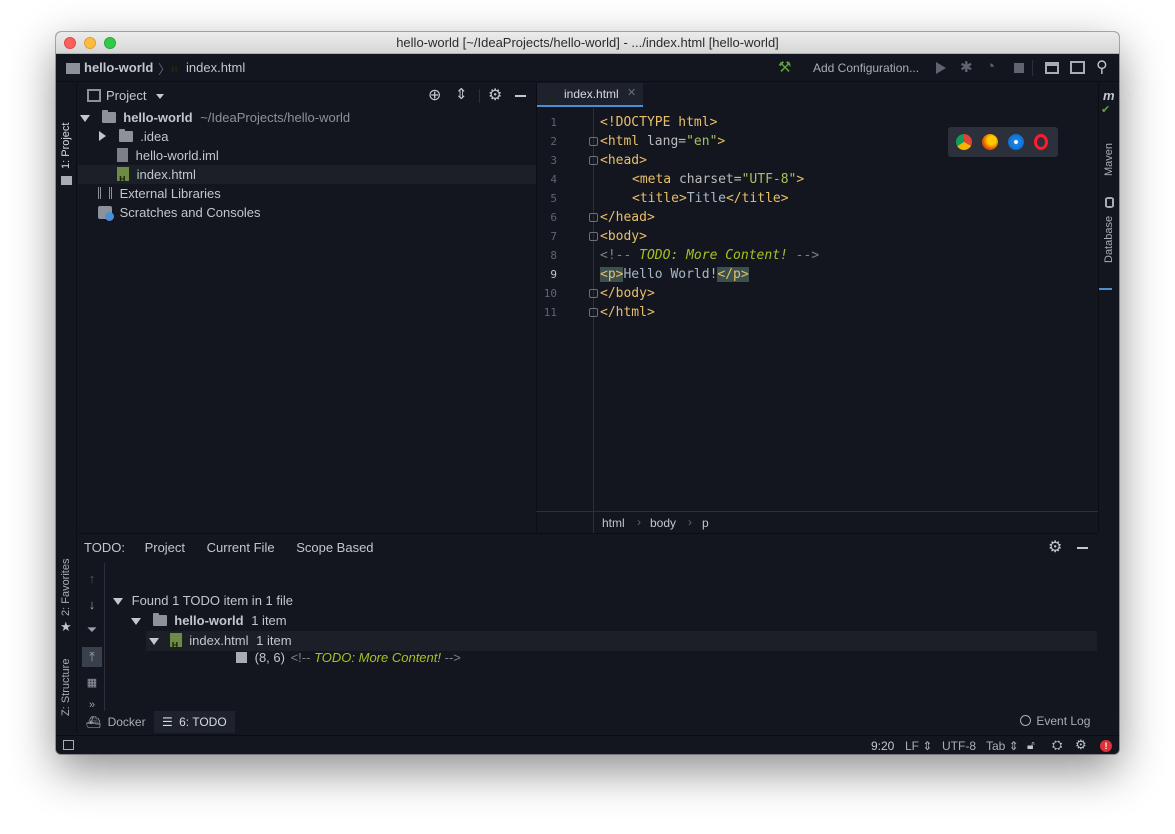  Describe the element at coordinates (66, 408) in the screenshot. I see `left-tool-strip: 1: Project 2: Favorites ★ Z: Structure` at that location.